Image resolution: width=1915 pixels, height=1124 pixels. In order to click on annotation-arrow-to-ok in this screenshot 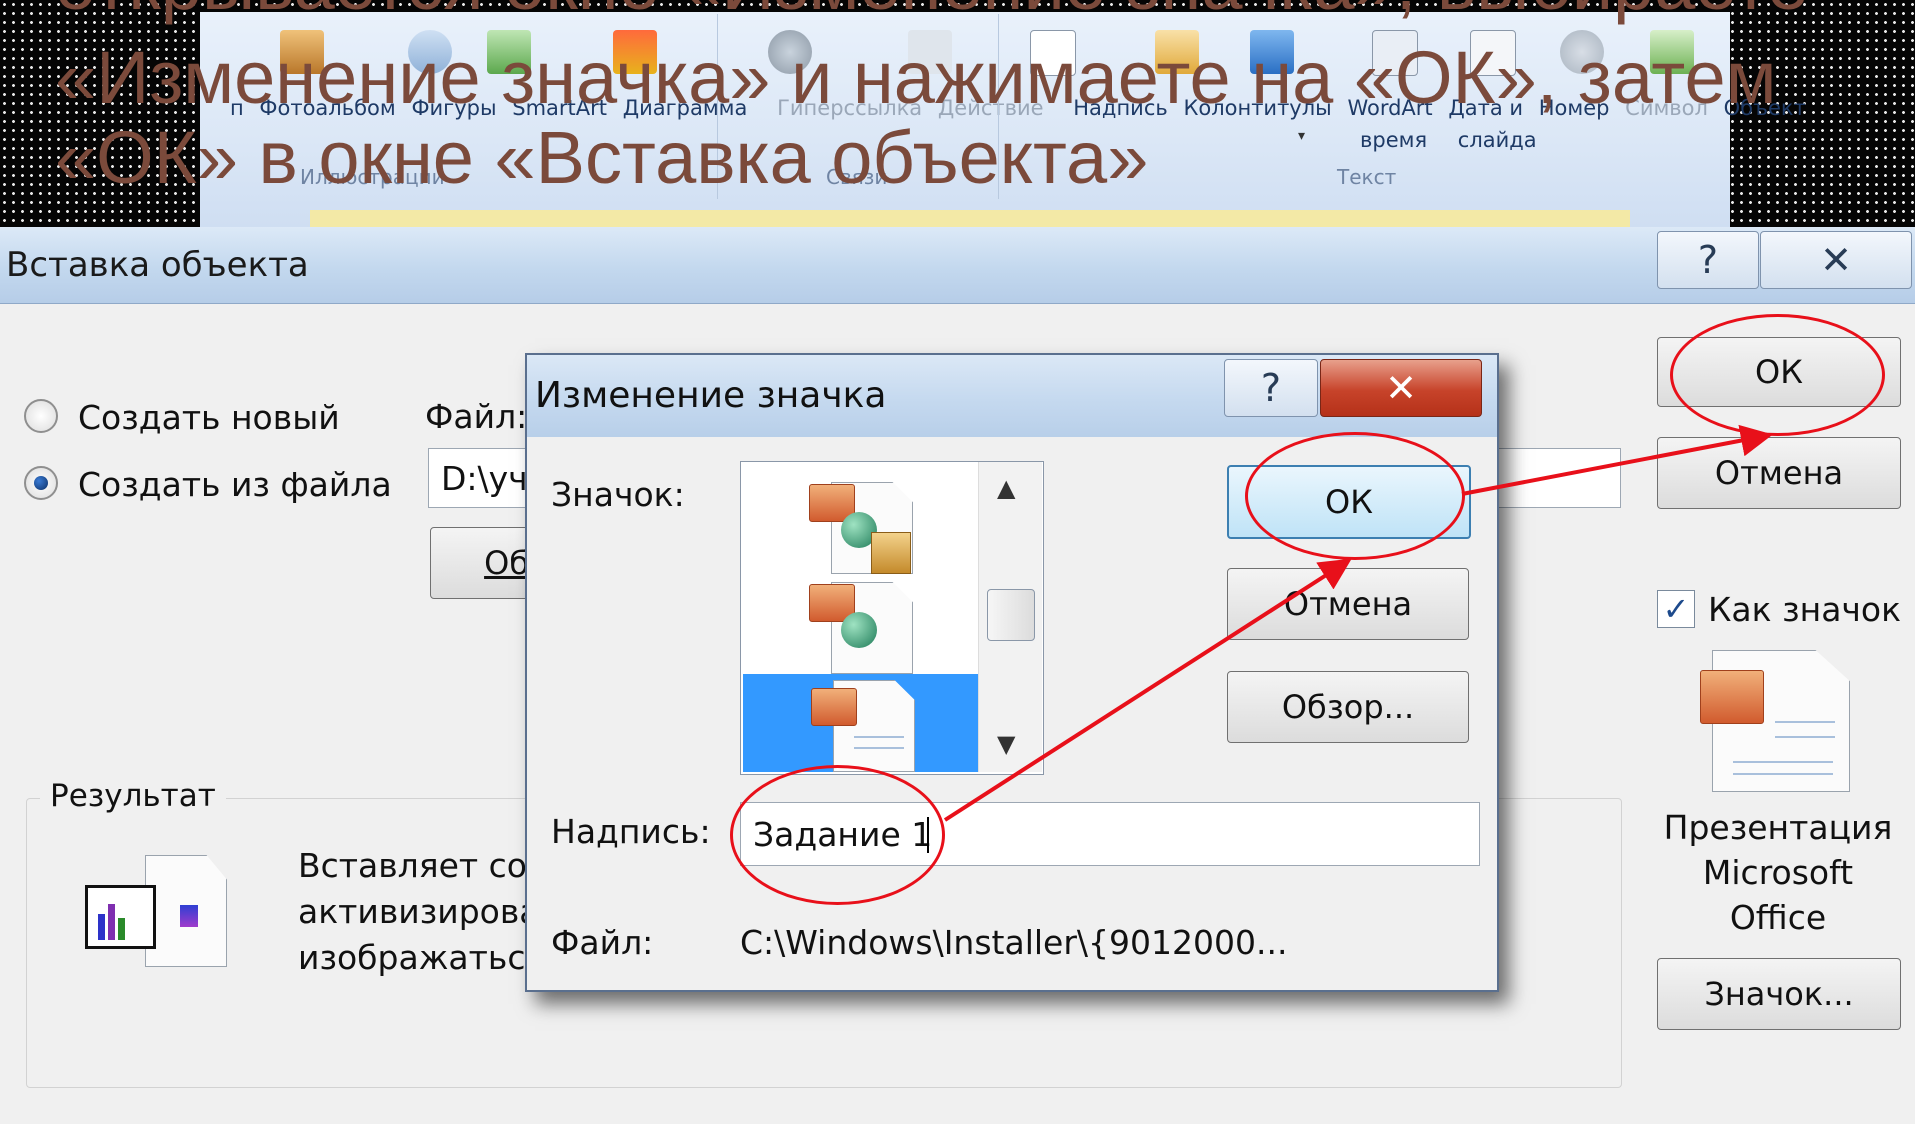, I will do `click(1617, 460)`.